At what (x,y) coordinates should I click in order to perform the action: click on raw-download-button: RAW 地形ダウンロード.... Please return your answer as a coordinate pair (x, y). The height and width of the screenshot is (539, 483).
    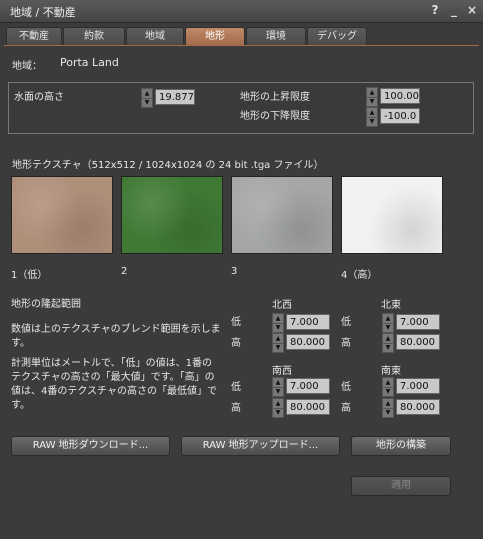
    Looking at the image, I should click on (90, 446).